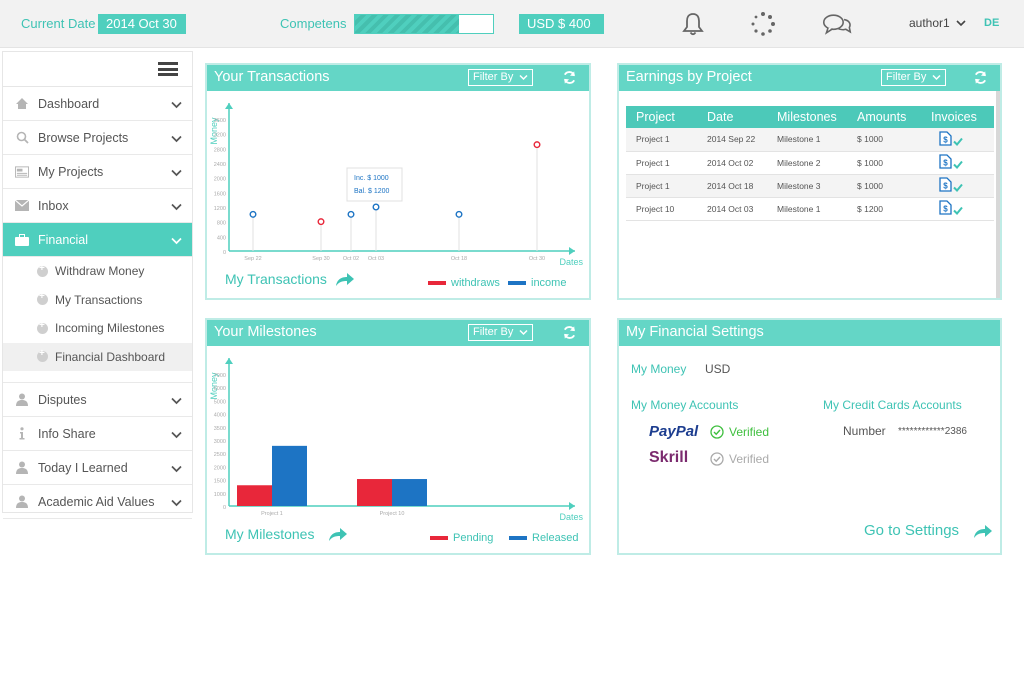 The height and width of the screenshot is (700, 1024). What do you see at coordinates (398, 78) in the screenshot?
I see `transactions-panel-header: Your Transactions Filter By` at bounding box center [398, 78].